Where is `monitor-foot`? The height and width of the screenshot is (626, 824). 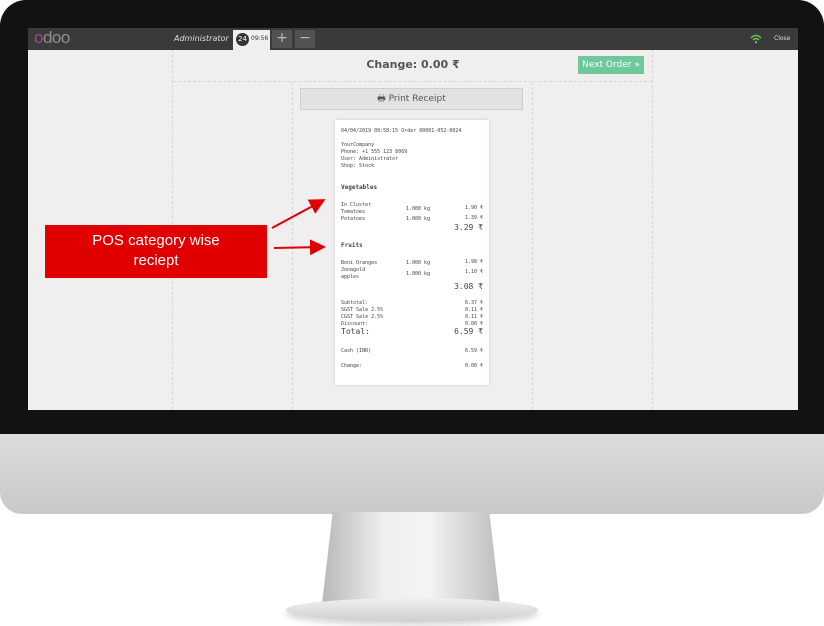 monitor-foot is located at coordinates (412, 610).